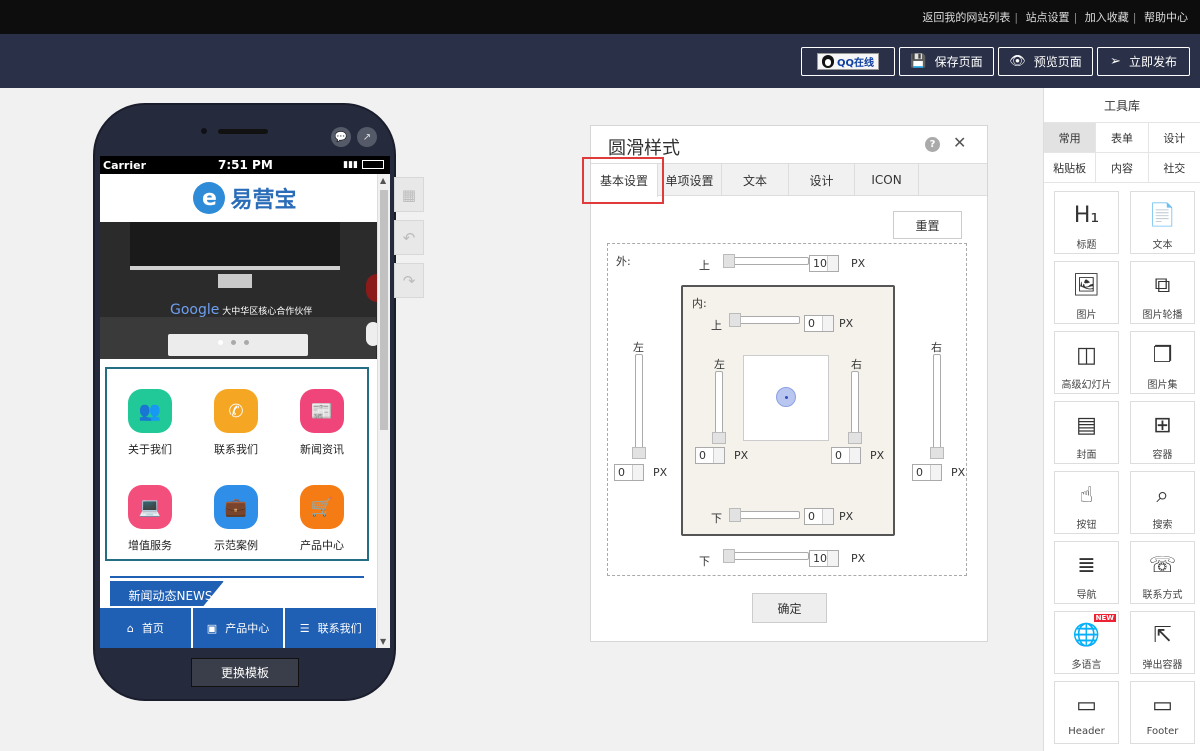 This screenshot has width=1200, height=751. Describe the element at coordinates (719, 407) in the screenshot. I see `inner-left-slider` at that location.